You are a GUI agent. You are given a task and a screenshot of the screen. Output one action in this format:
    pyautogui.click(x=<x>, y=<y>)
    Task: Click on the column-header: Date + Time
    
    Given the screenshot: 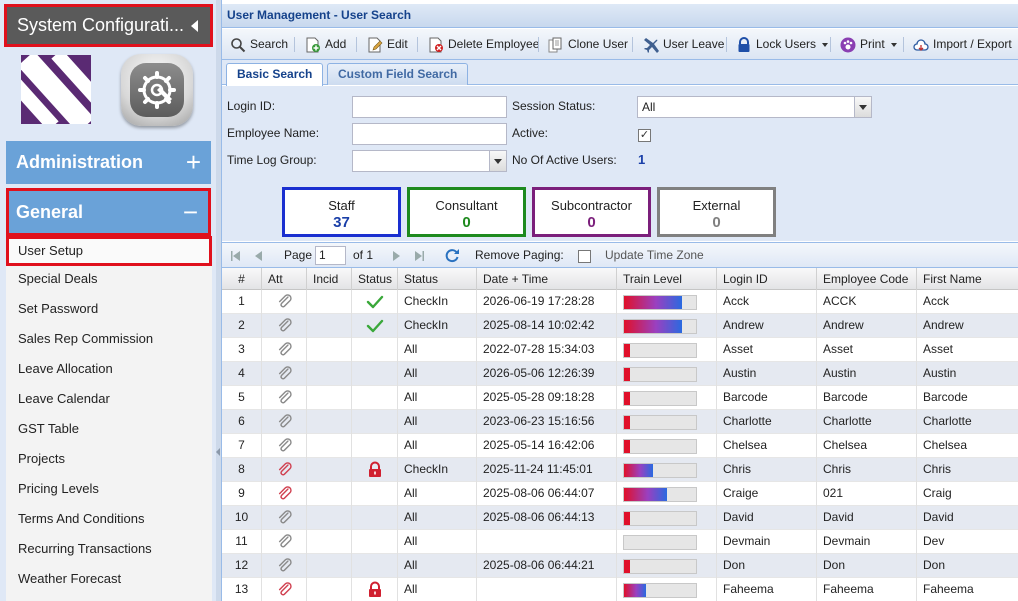 What is the action you would take?
    pyautogui.click(x=547, y=279)
    